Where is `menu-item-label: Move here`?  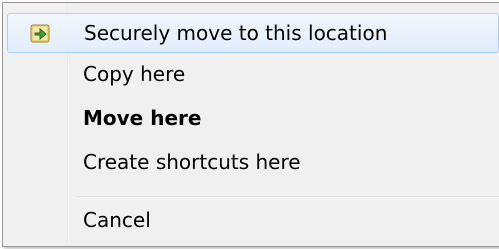
menu-item-label: Move here is located at coordinates (142, 118).